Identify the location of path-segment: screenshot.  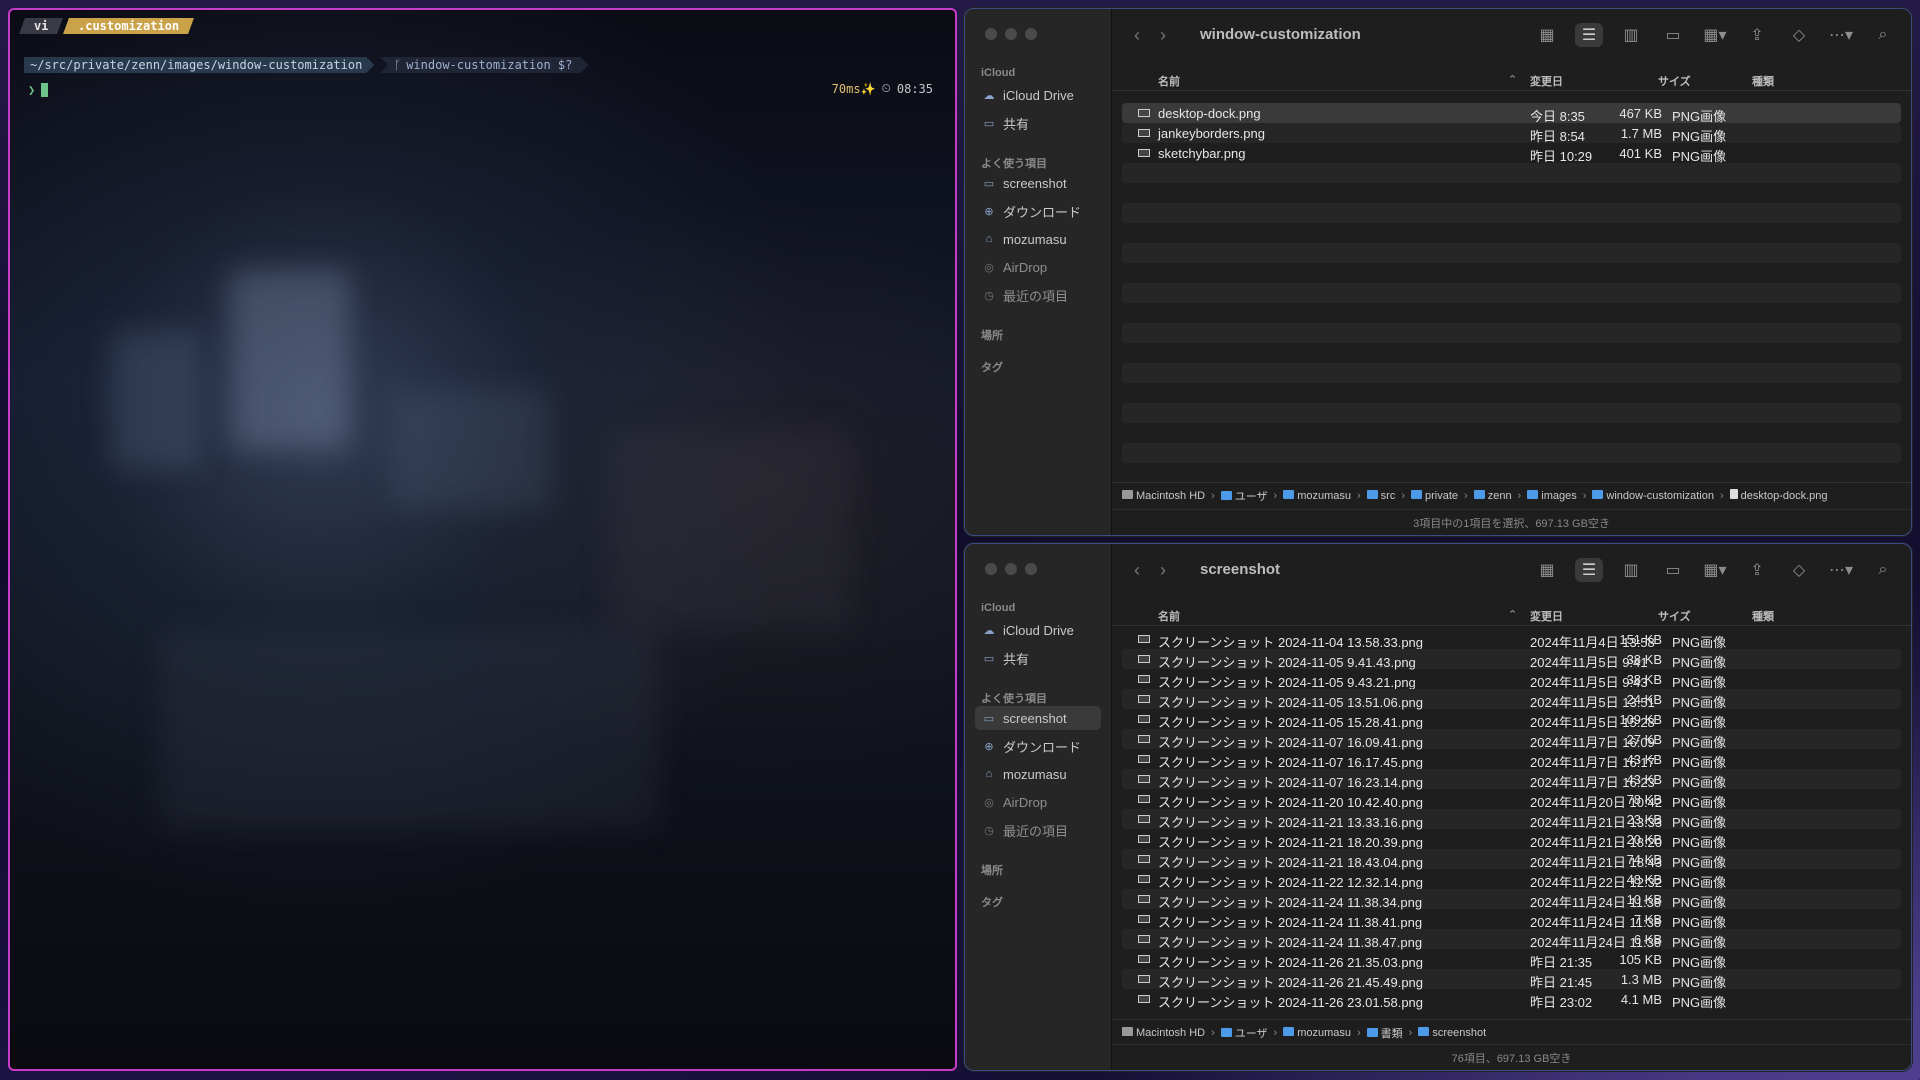
(1452, 1032).